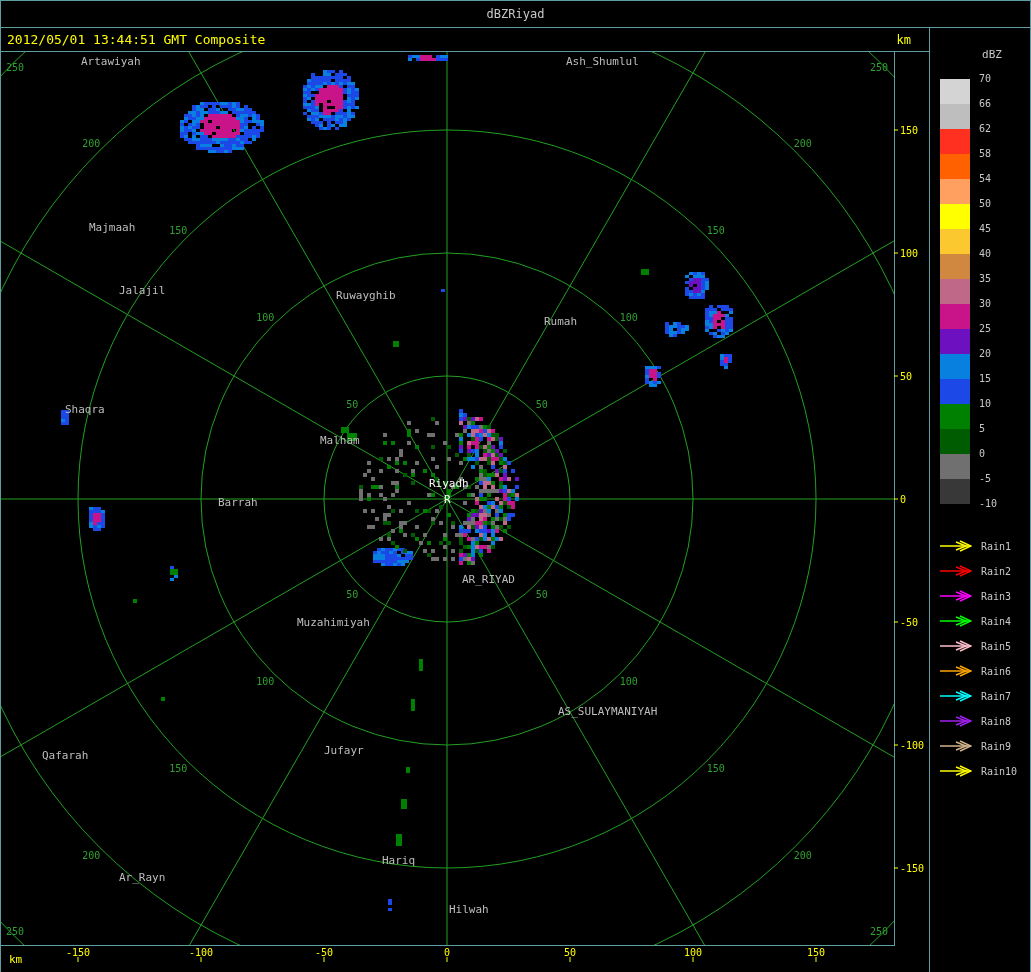  I want to click on timestamp: 2012/05/01 13:44:51 GMT Composite, so click(136, 39).